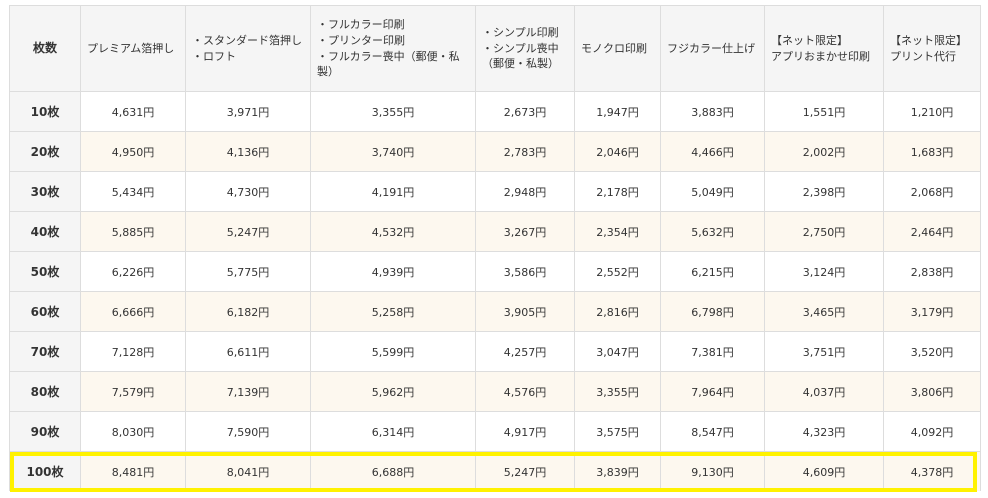 This screenshot has width=988, height=498. I want to click on count-cell: 90枚, so click(45, 431).